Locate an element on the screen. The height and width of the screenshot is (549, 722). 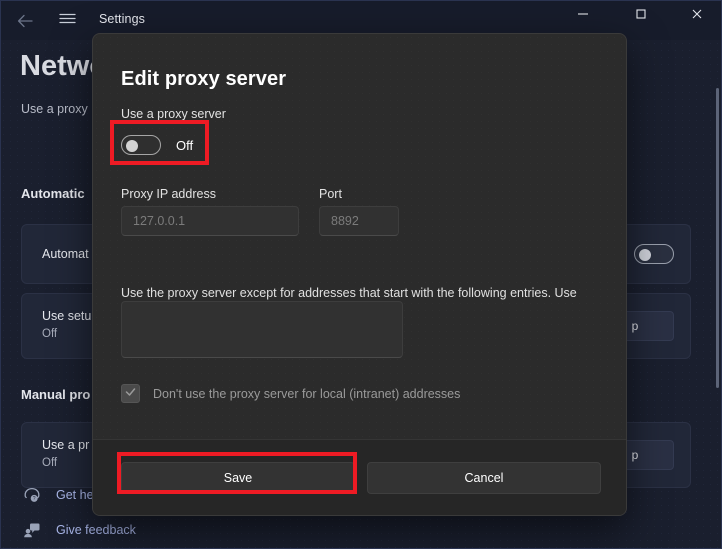
maximize-button is located at coordinates (641, 16).